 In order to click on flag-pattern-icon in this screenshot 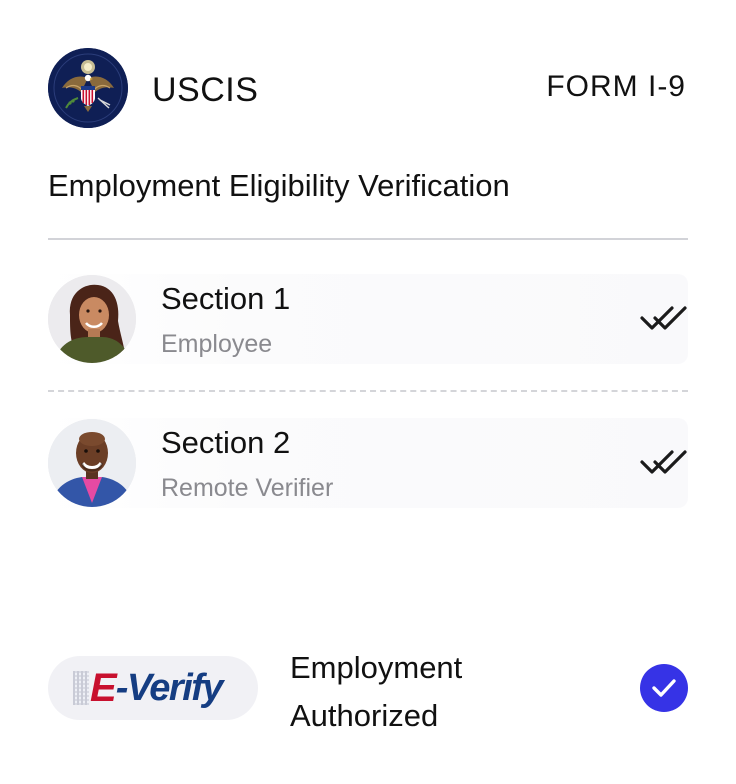, I will do `click(81, 688)`.